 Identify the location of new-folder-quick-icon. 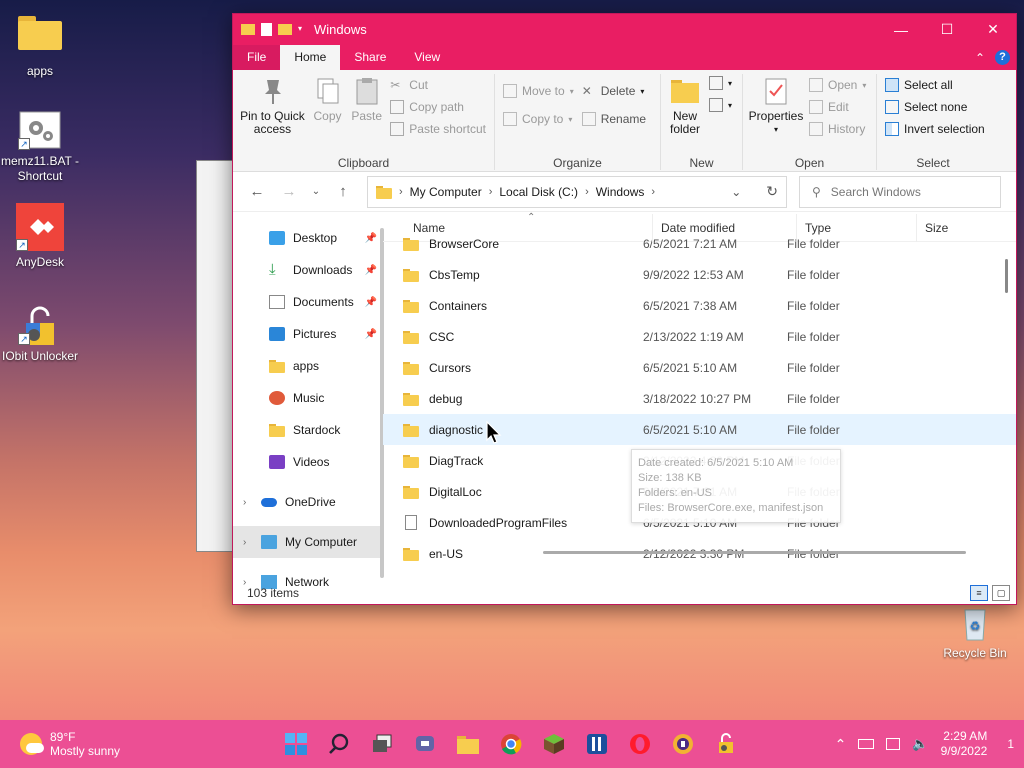
(285, 29).